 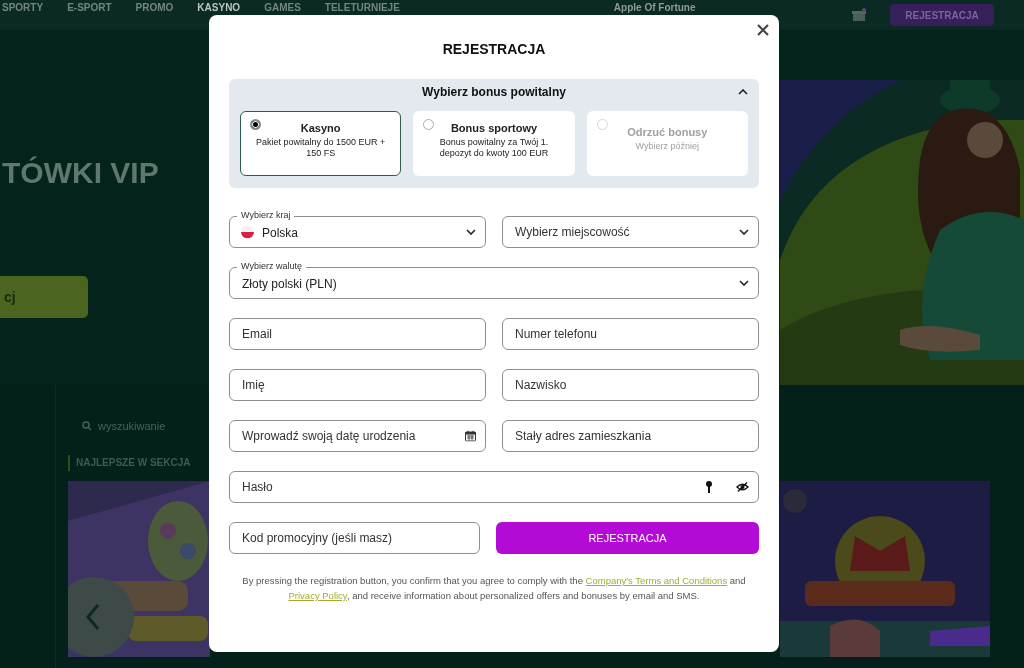 What do you see at coordinates (743, 92) in the screenshot?
I see `caret-icon` at bounding box center [743, 92].